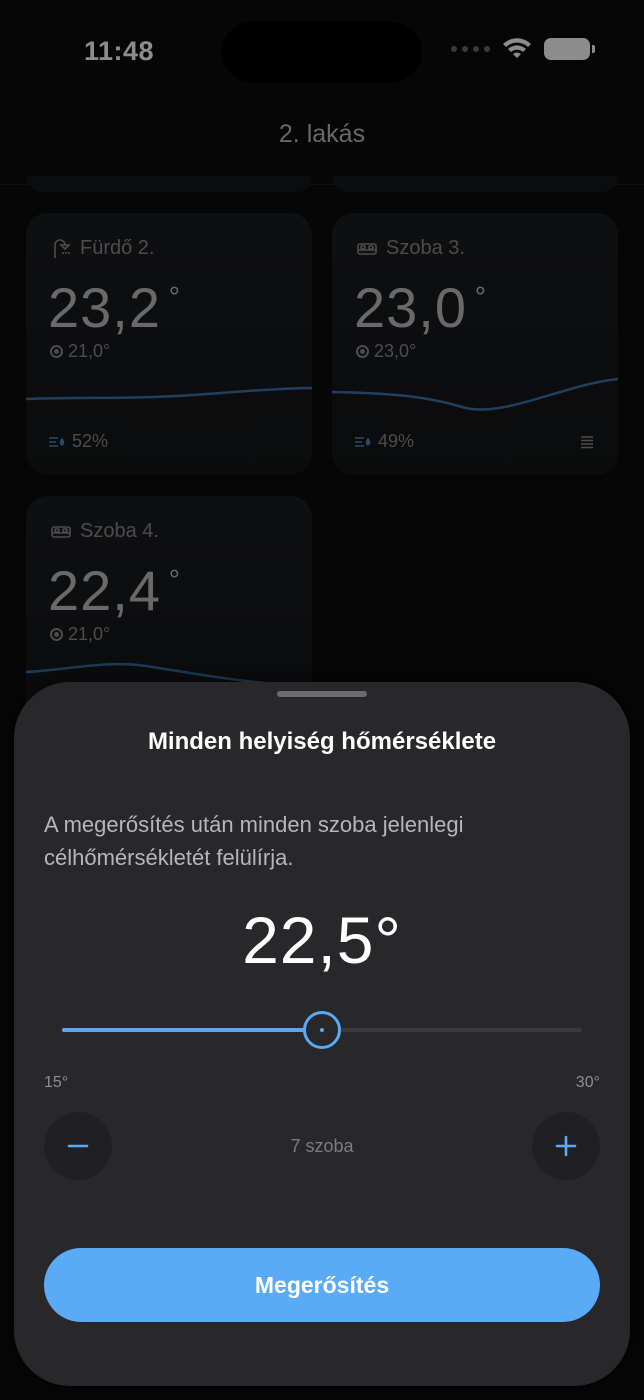 This screenshot has height=1400, width=644. What do you see at coordinates (587, 1082) in the screenshot?
I see `slider-max-label: 30°` at bounding box center [587, 1082].